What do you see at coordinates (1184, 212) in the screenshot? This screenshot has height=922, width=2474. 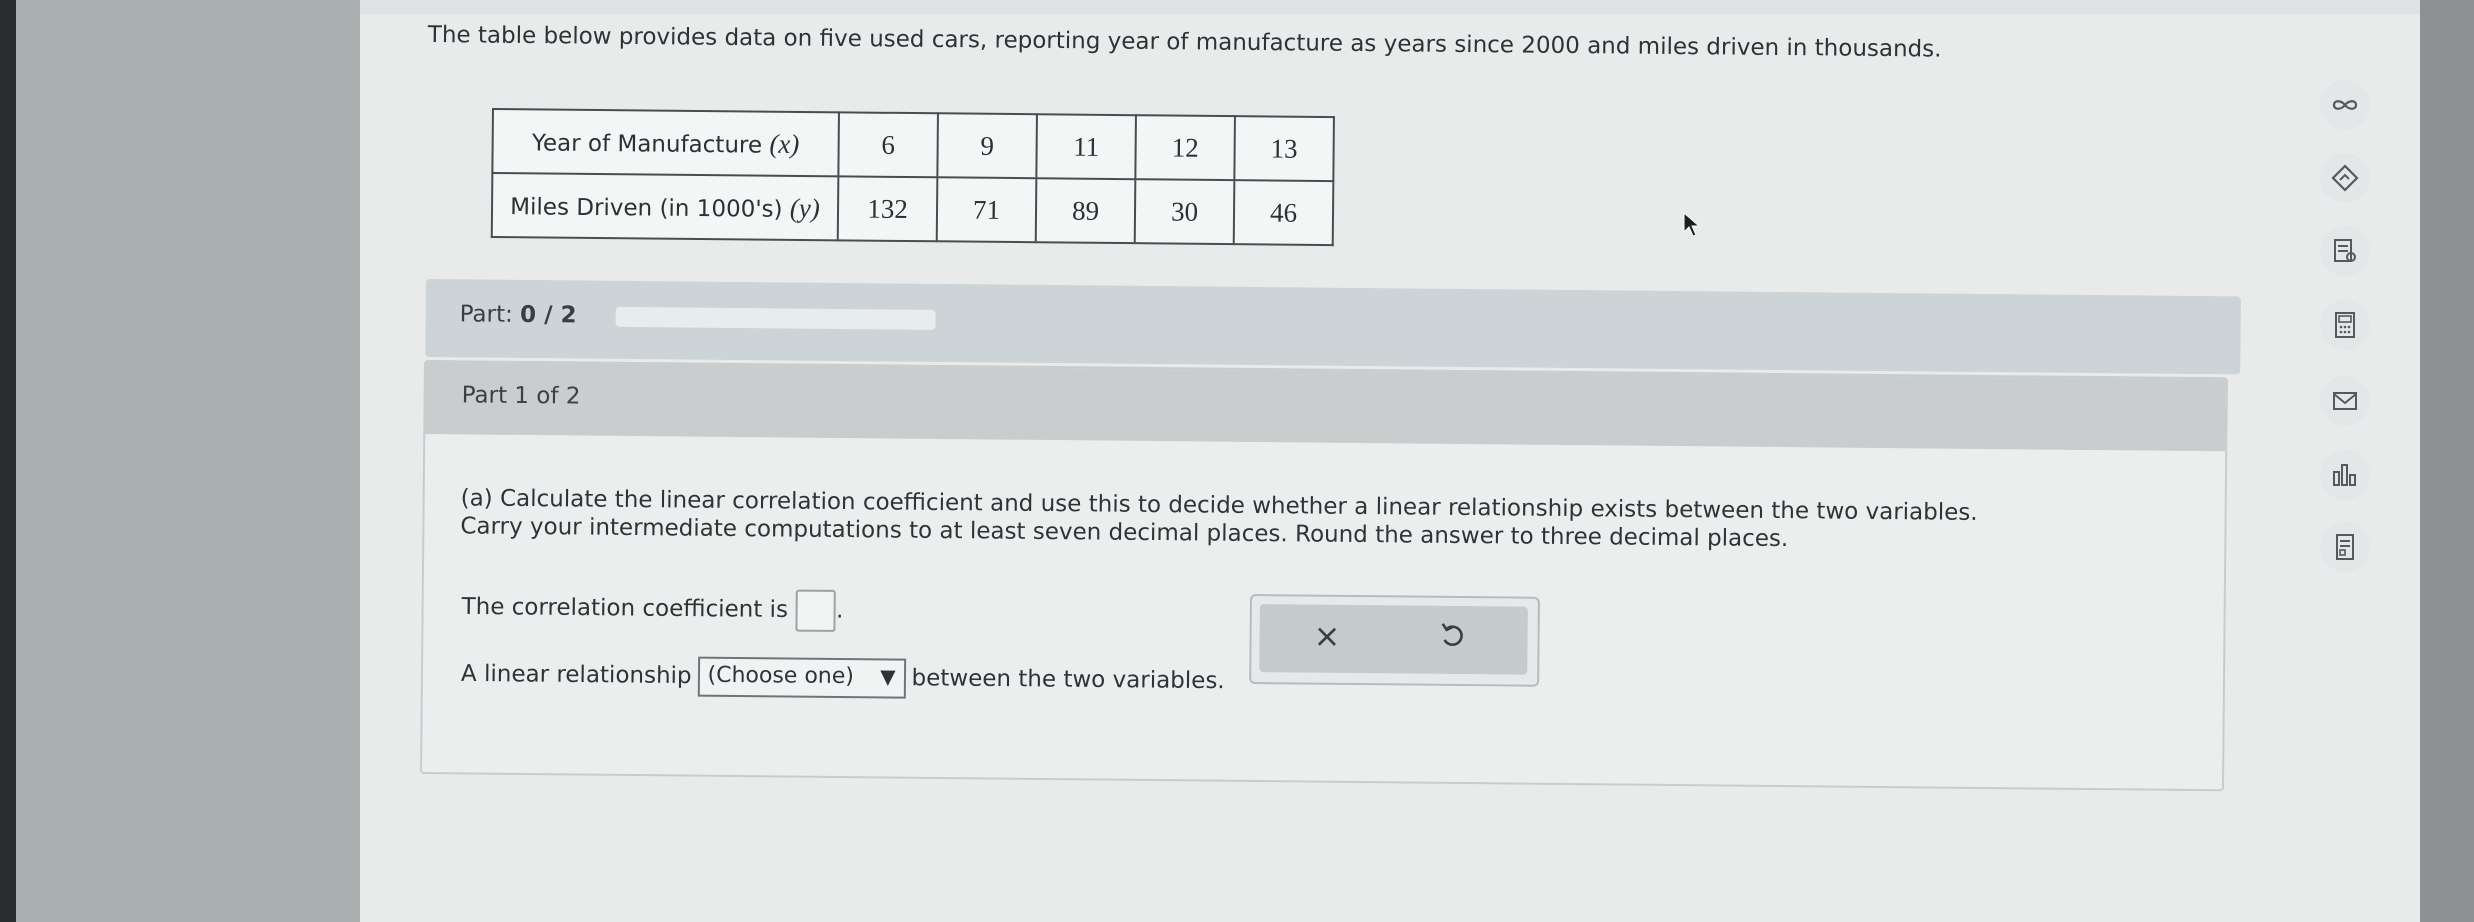 I see `table-cell: 30` at bounding box center [1184, 212].